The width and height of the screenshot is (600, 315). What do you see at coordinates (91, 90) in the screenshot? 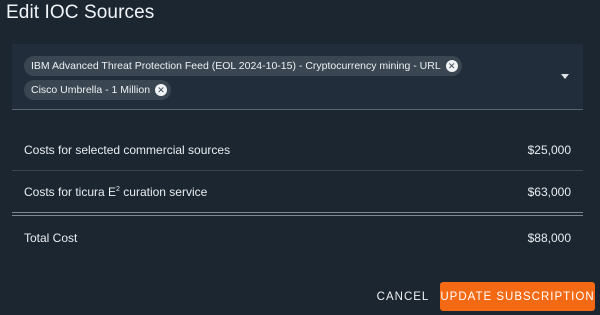
I see `source-chip-label: Cisco Umbrella - 1 Million` at bounding box center [91, 90].